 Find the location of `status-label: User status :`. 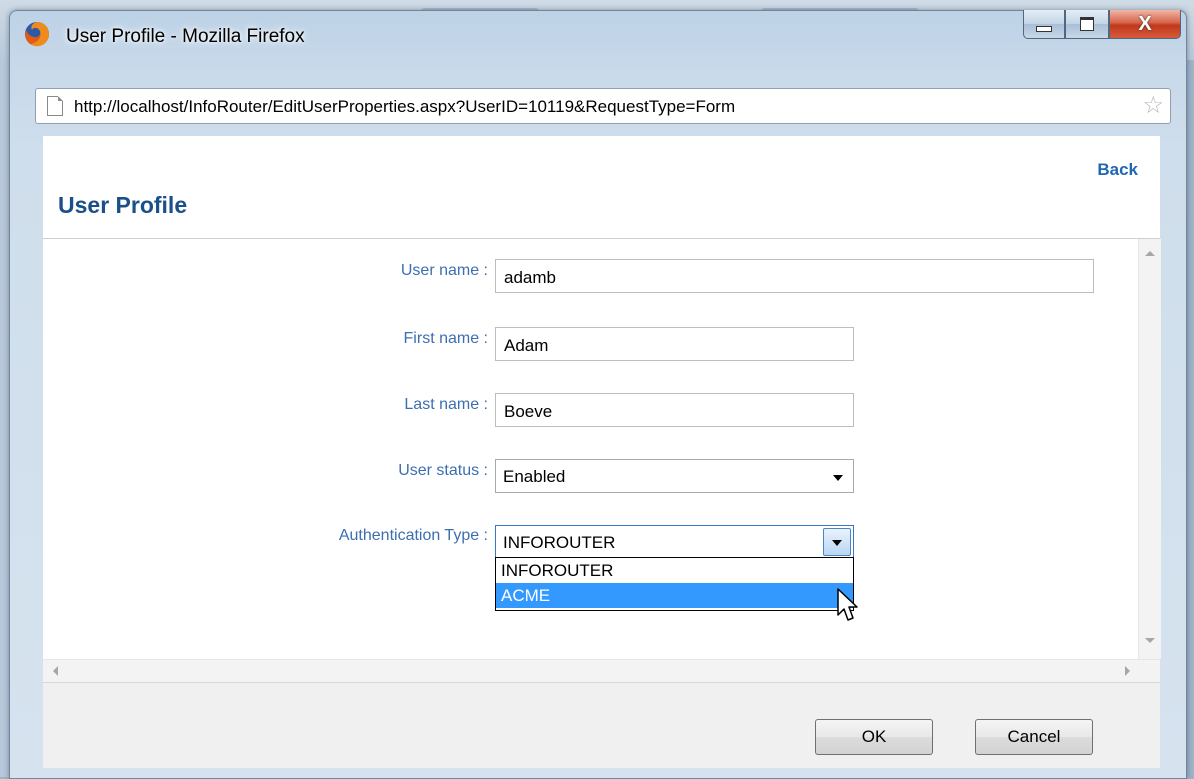

status-label: User status : is located at coordinates (443, 470).